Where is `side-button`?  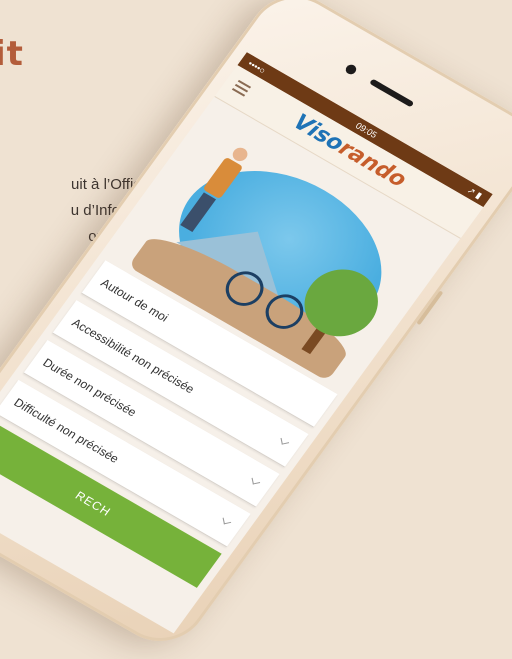
side-button is located at coordinates (430, 308).